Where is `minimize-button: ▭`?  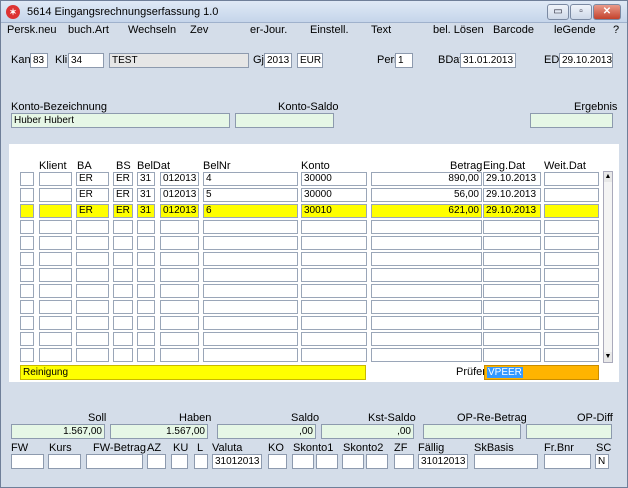
minimize-button: ▭ is located at coordinates (558, 12).